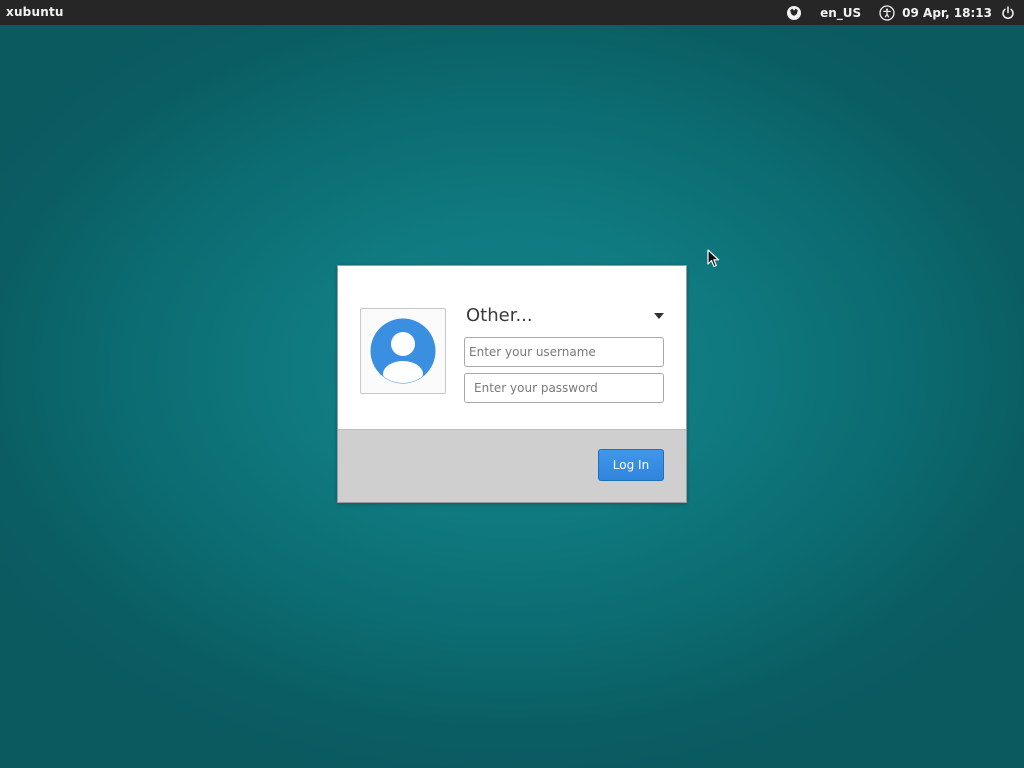 This screenshot has width=1024, height=768. I want to click on top-panel: xubuntu en_US 09 Apr, 18:13, so click(512, 12).